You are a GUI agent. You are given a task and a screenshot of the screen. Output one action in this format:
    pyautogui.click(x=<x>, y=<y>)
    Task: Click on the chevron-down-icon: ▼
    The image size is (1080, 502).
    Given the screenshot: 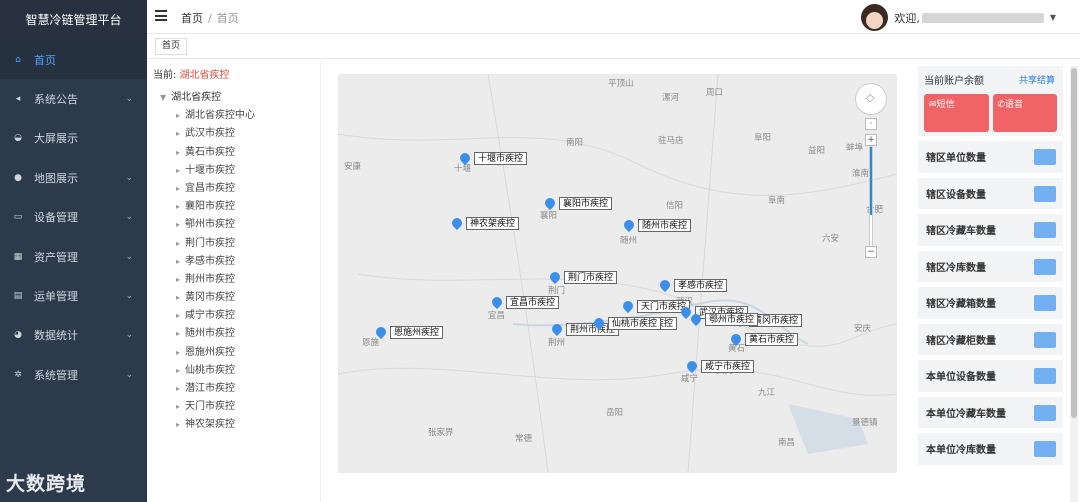 What is the action you would take?
    pyautogui.click(x=1053, y=17)
    